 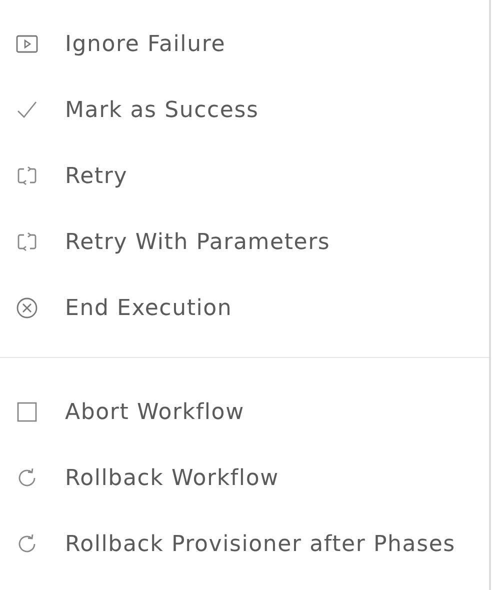 What do you see at coordinates (27, 412) in the screenshot?
I see `square-icon` at bounding box center [27, 412].